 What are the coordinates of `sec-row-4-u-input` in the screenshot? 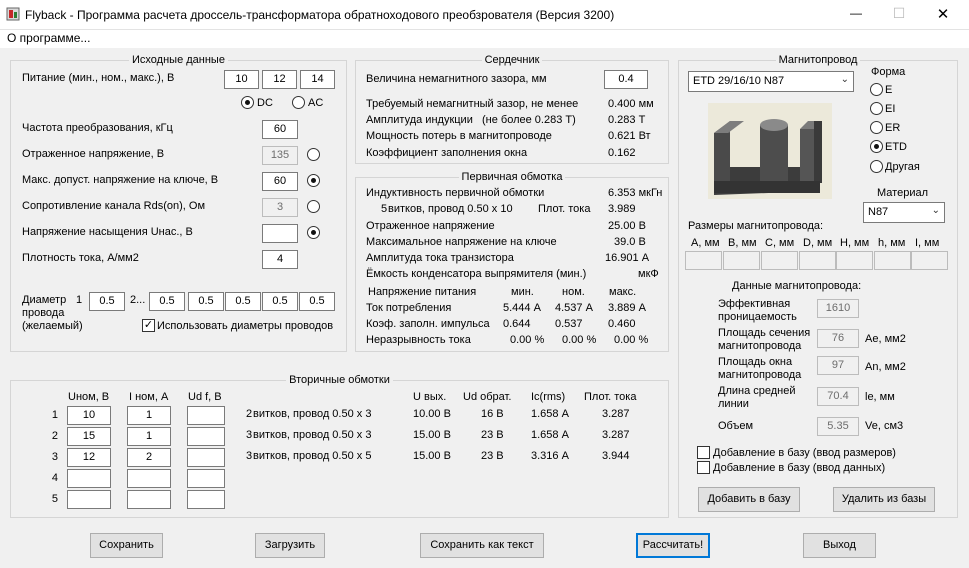 It's located at (89, 478).